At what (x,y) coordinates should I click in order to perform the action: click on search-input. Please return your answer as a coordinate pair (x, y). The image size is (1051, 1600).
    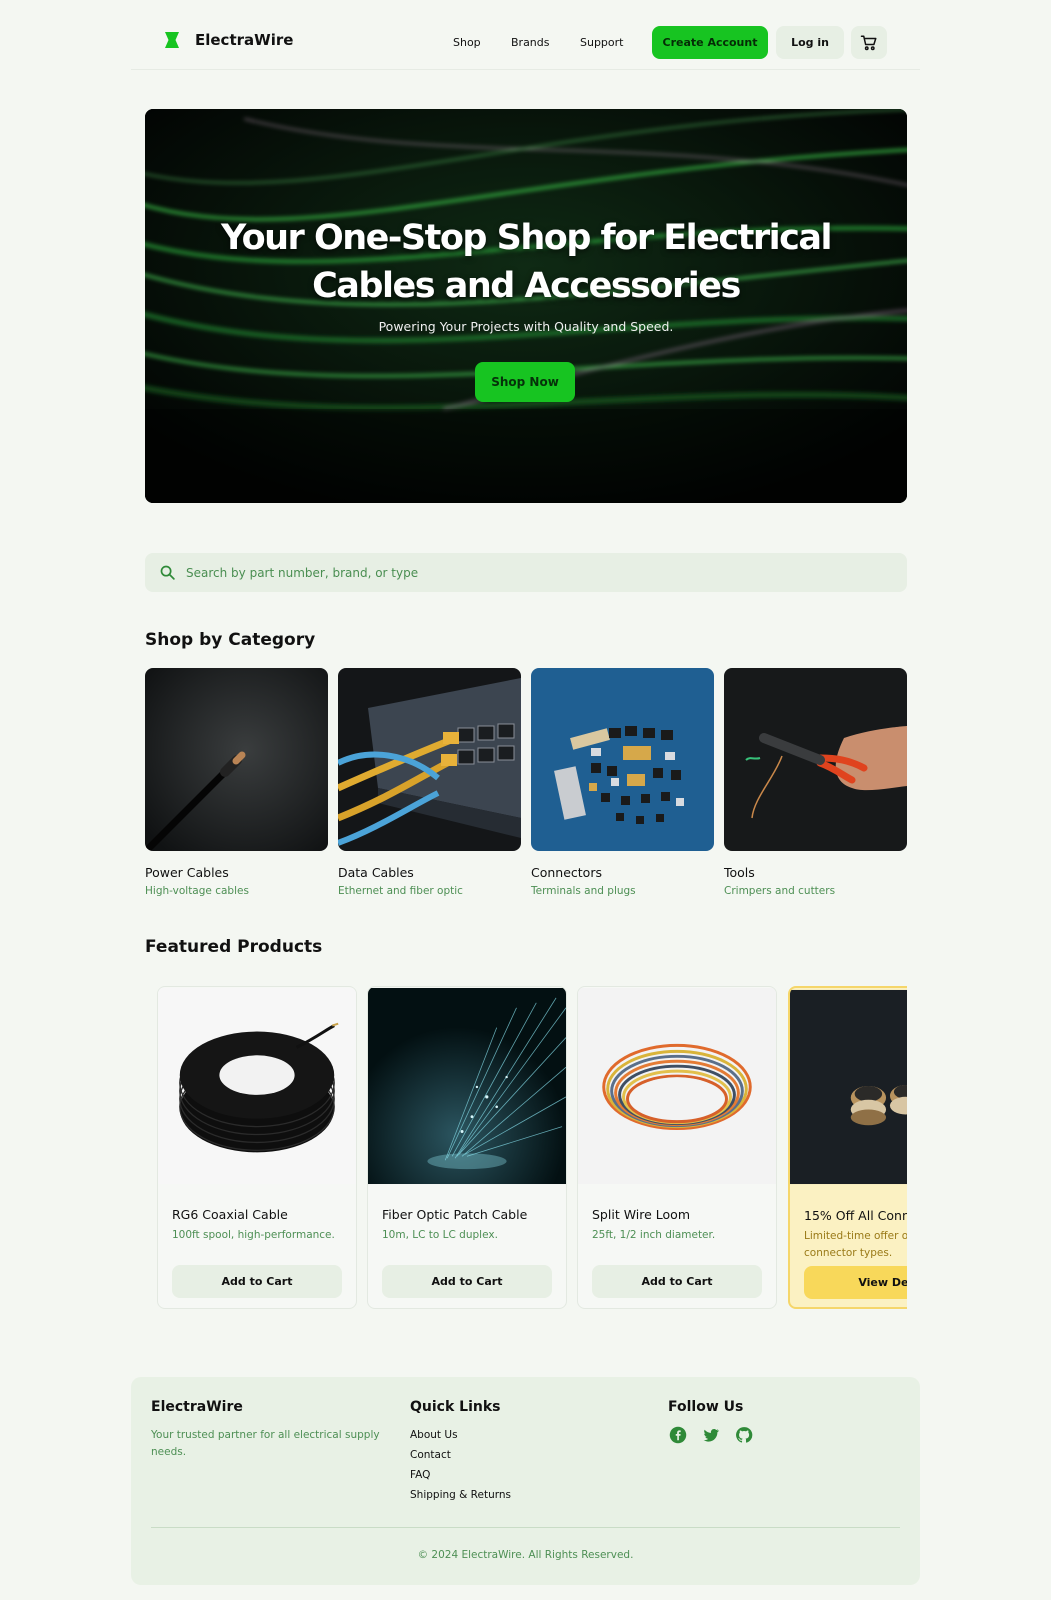
    Looking at the image, I should click on (511, 572).